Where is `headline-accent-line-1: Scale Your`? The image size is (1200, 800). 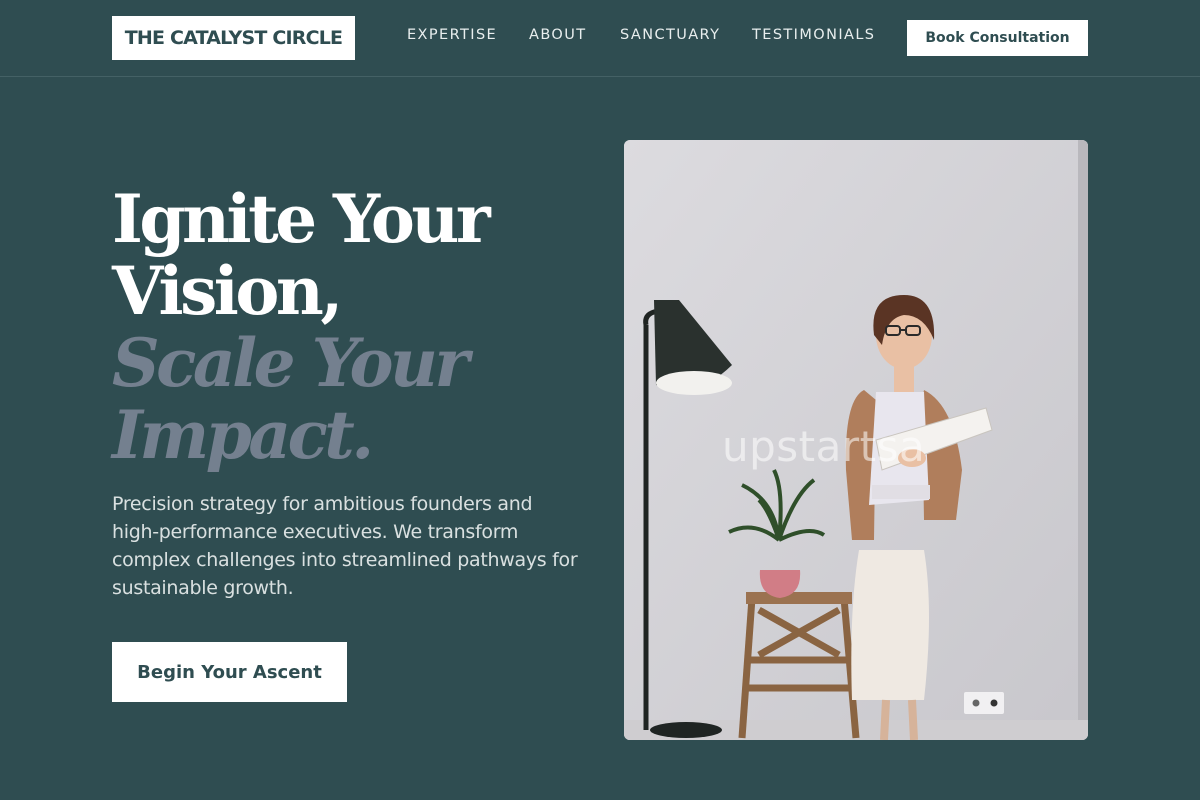 headline-accent-line-1: Scale Your is located at coordinates (290, 363).